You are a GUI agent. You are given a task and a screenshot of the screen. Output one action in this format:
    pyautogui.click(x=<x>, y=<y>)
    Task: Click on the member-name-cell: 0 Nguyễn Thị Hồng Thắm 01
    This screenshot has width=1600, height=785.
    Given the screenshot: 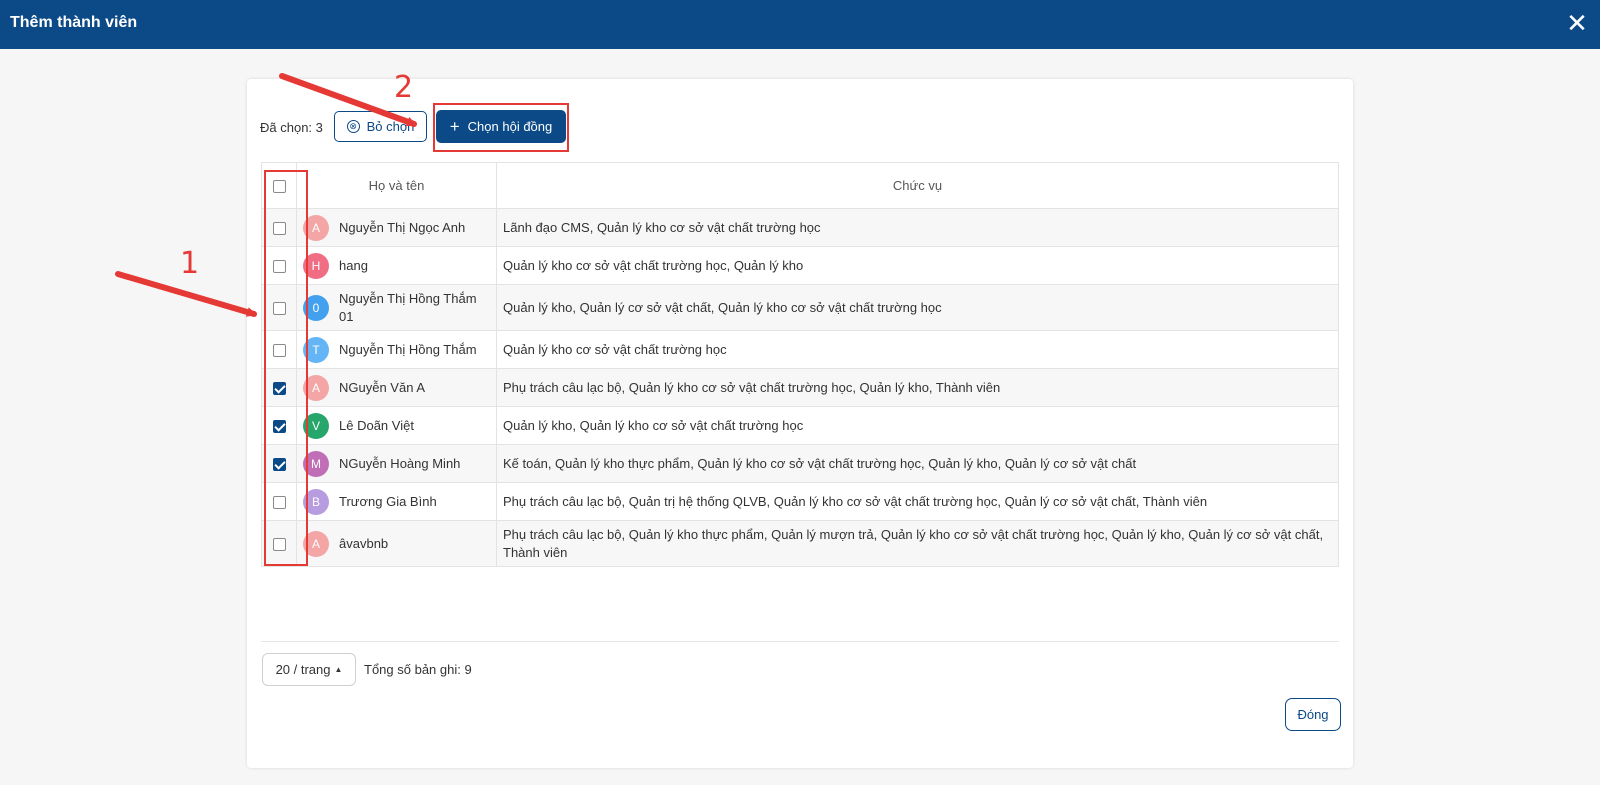 What is the action you would take?
    pyautogui.click(x=396, y=307)
    